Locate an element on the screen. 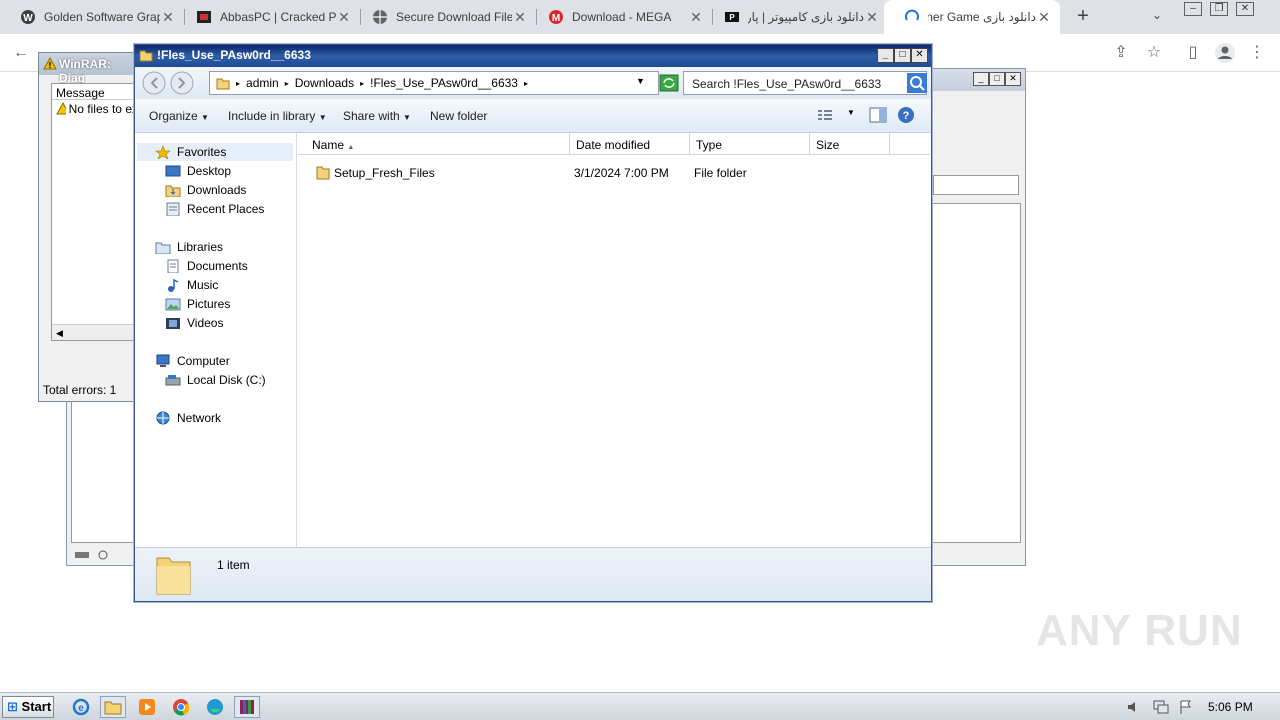 The height and width of the screenshot is (720, 1280). back-button is located at coordinates (154, 84).